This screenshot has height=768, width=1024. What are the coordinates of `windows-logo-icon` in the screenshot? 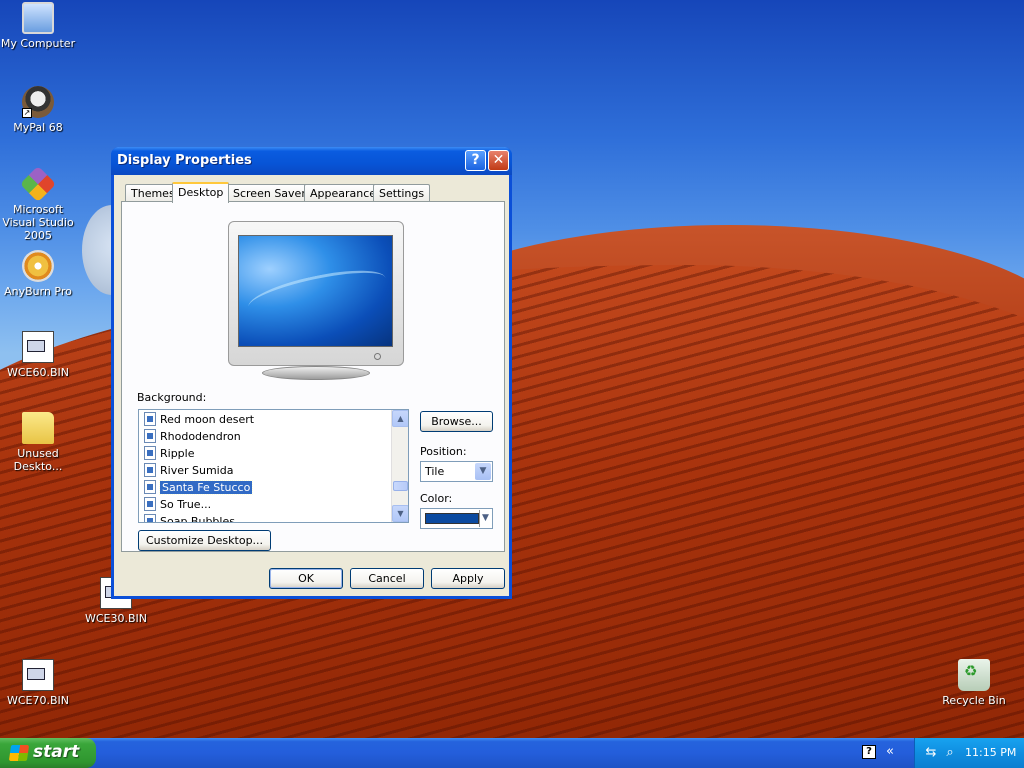 It's located at (19, 753).